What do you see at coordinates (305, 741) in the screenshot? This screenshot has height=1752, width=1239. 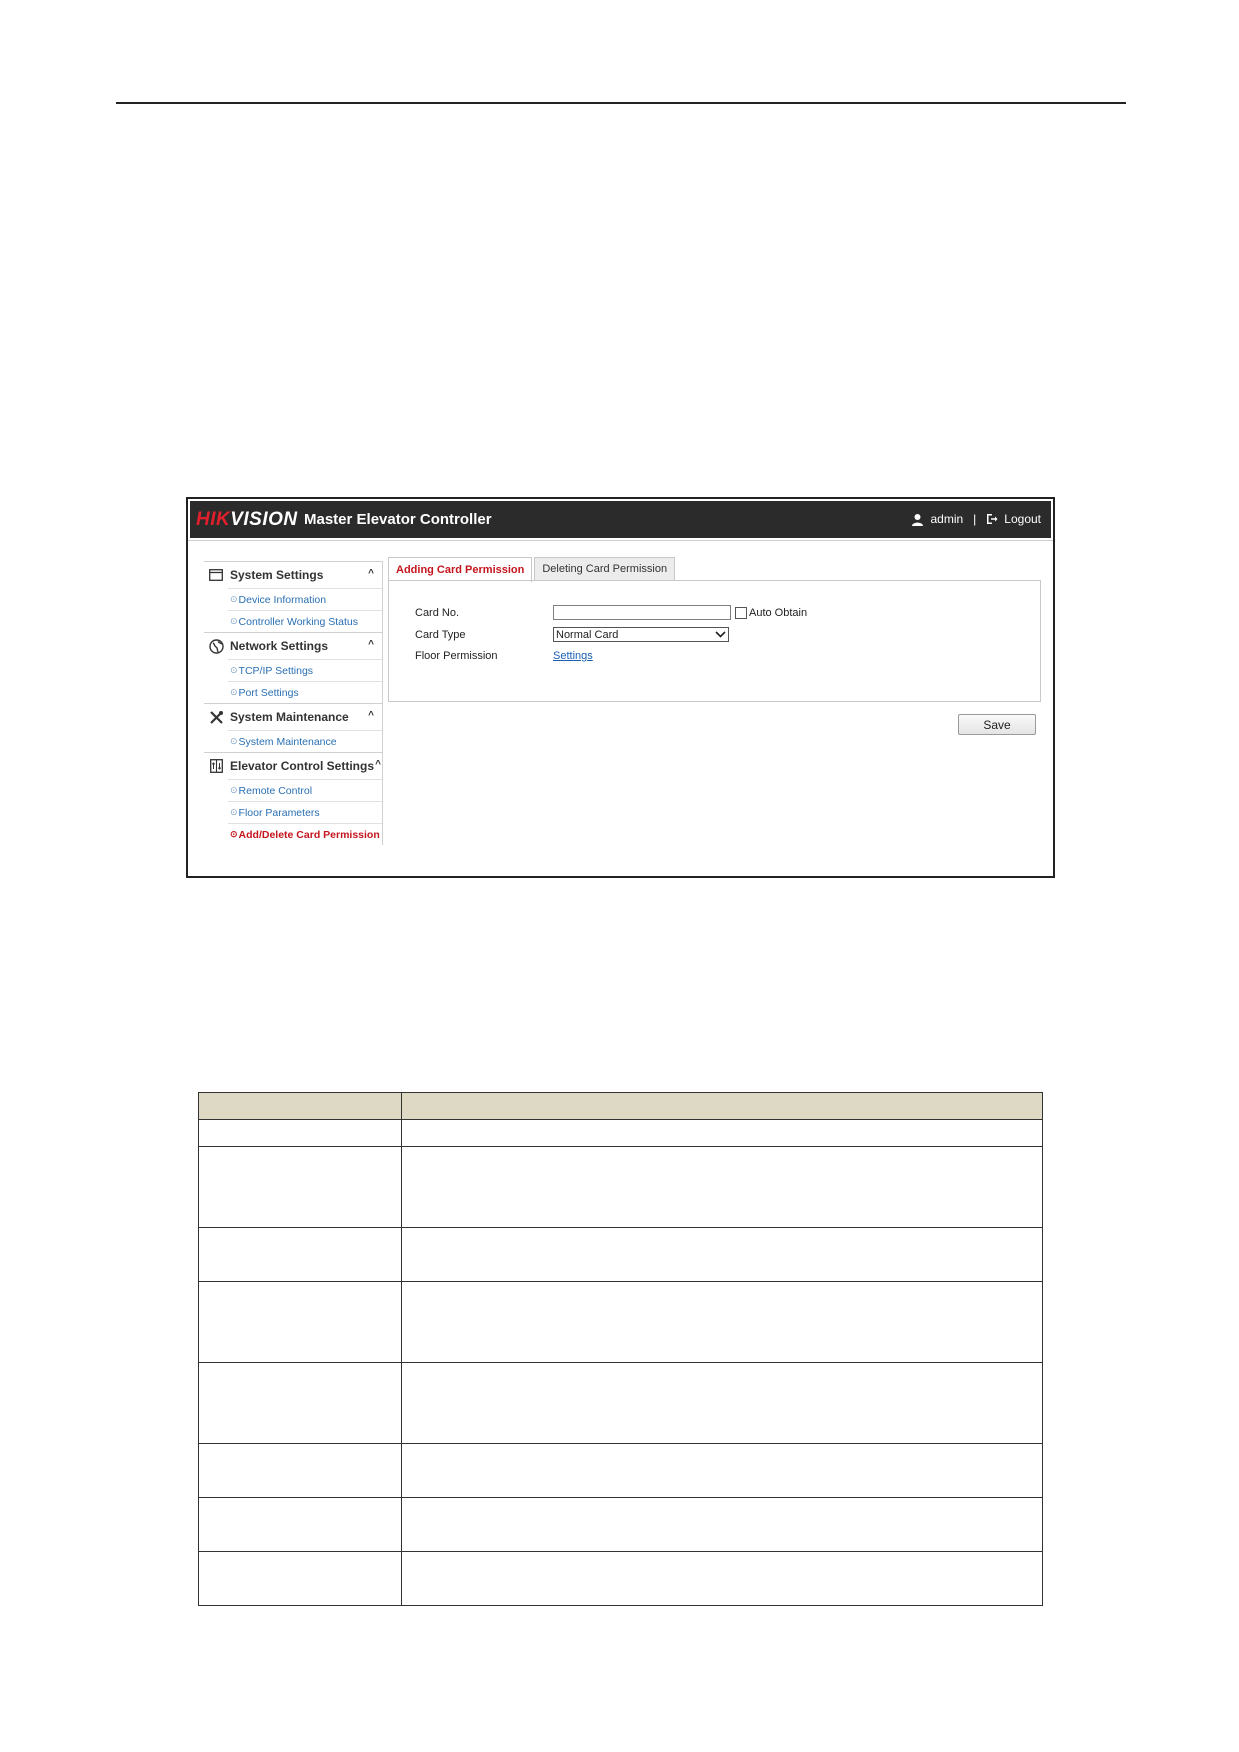 I see `sidebar-item-system-maintenance: ⊙ System Maintenance` at bounding box center [305, 741].